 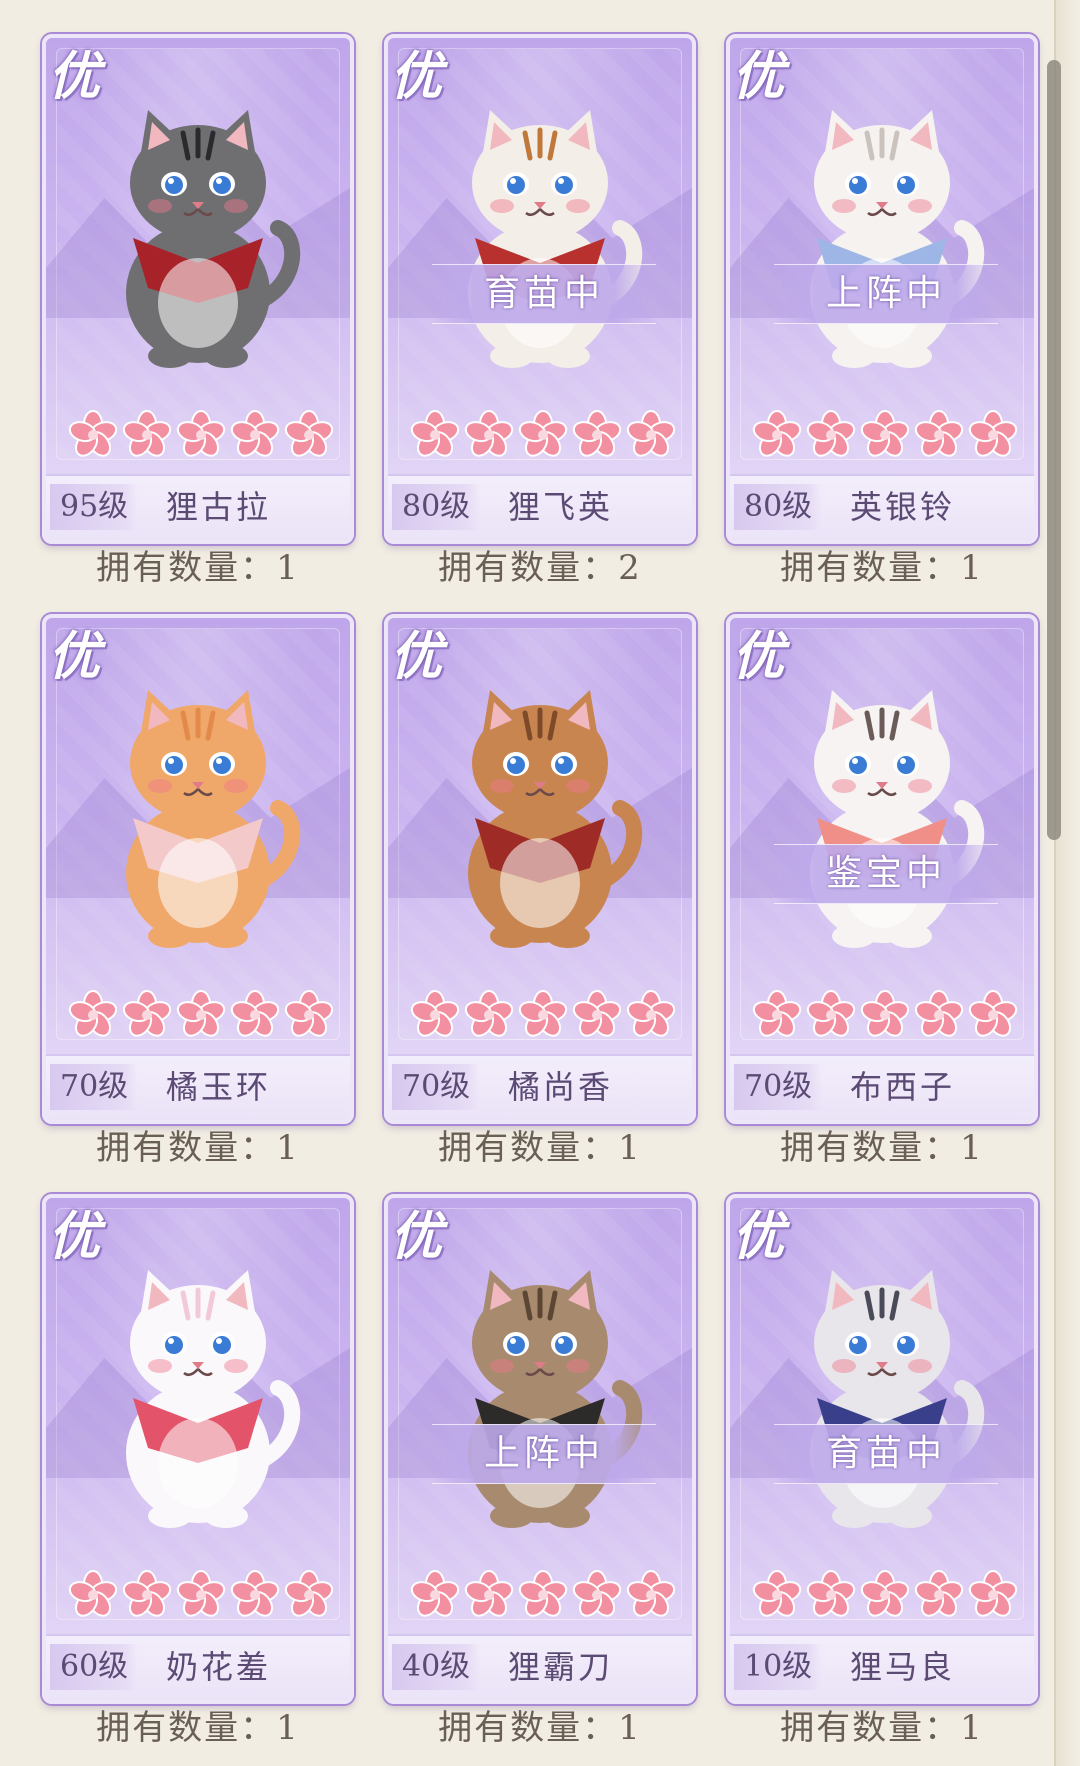 What do you see at coordinates (219, 1087) in the screenshot?
I see `cat-name: 橘玉环` at bounding box center [219, 1087].